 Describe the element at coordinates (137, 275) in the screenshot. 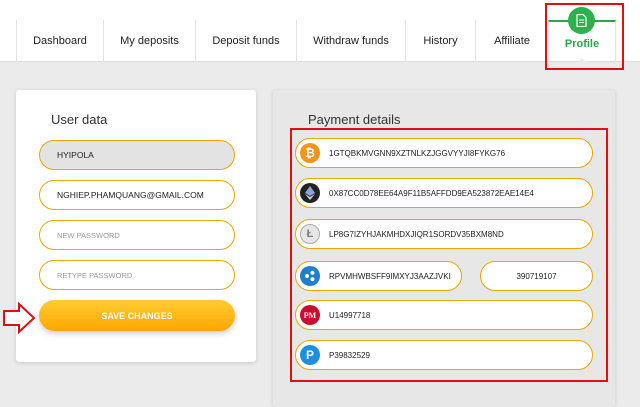

I see `retype-password-field: RETYPE PASSWORD` at that location.